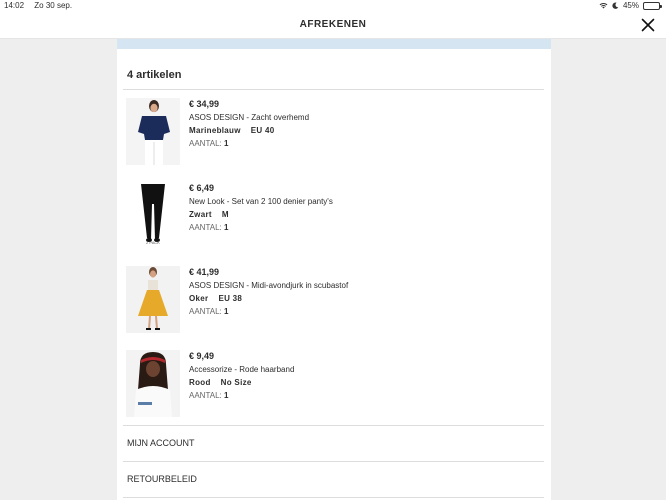 Image resolution: width=666 pixels, height=500 pixels. I want to click on item-name: Accessorize - Rode haarband, so click(242, 369).